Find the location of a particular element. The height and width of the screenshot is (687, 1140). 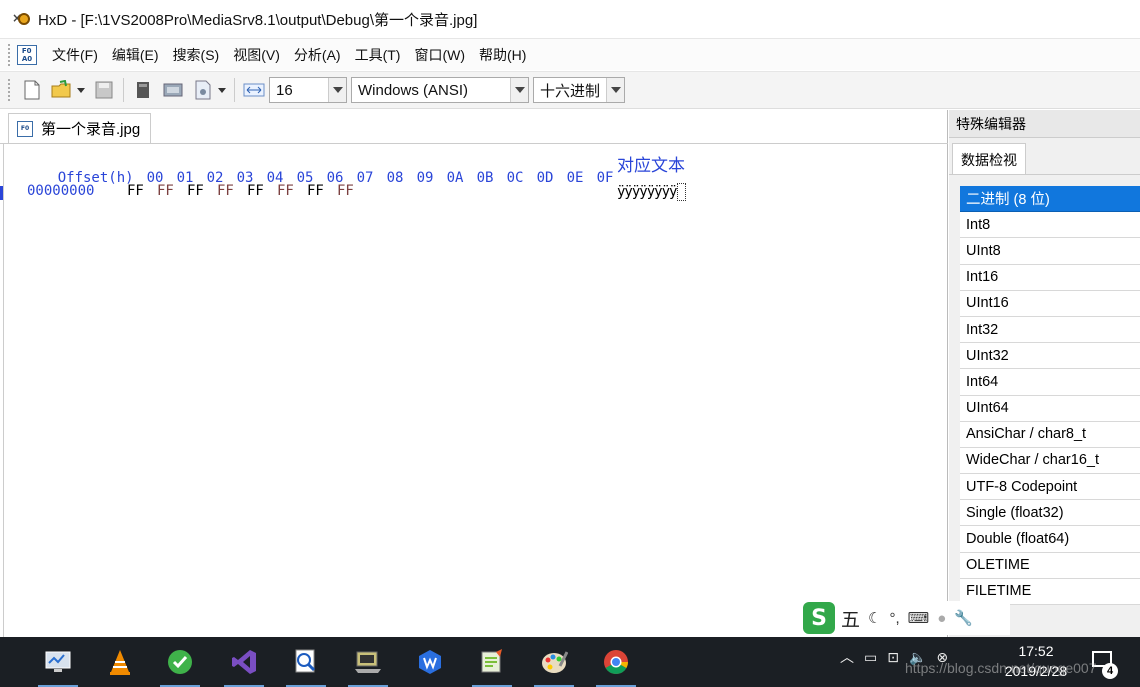

image-button is located at coordinates (203, 90).